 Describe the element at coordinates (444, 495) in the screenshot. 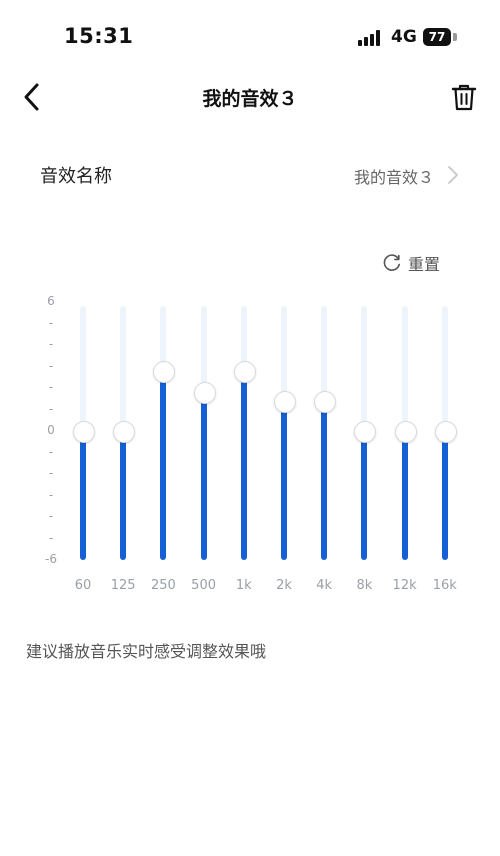

I see `band-level-16k` at that location.